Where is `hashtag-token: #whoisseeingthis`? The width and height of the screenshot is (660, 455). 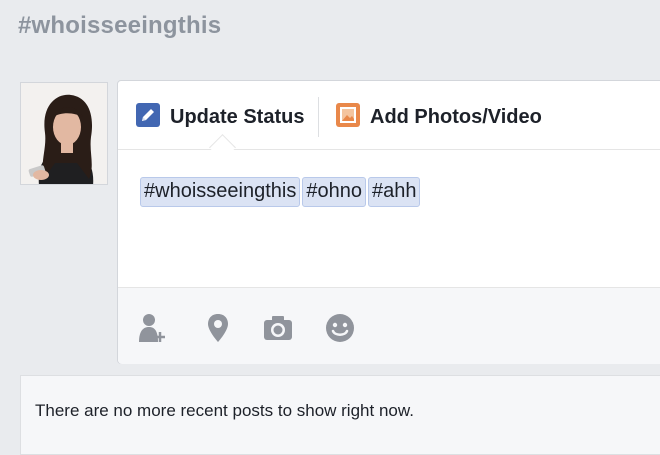 hashtag-token: #whoisseeingthis is located at coordinates (220, 192).